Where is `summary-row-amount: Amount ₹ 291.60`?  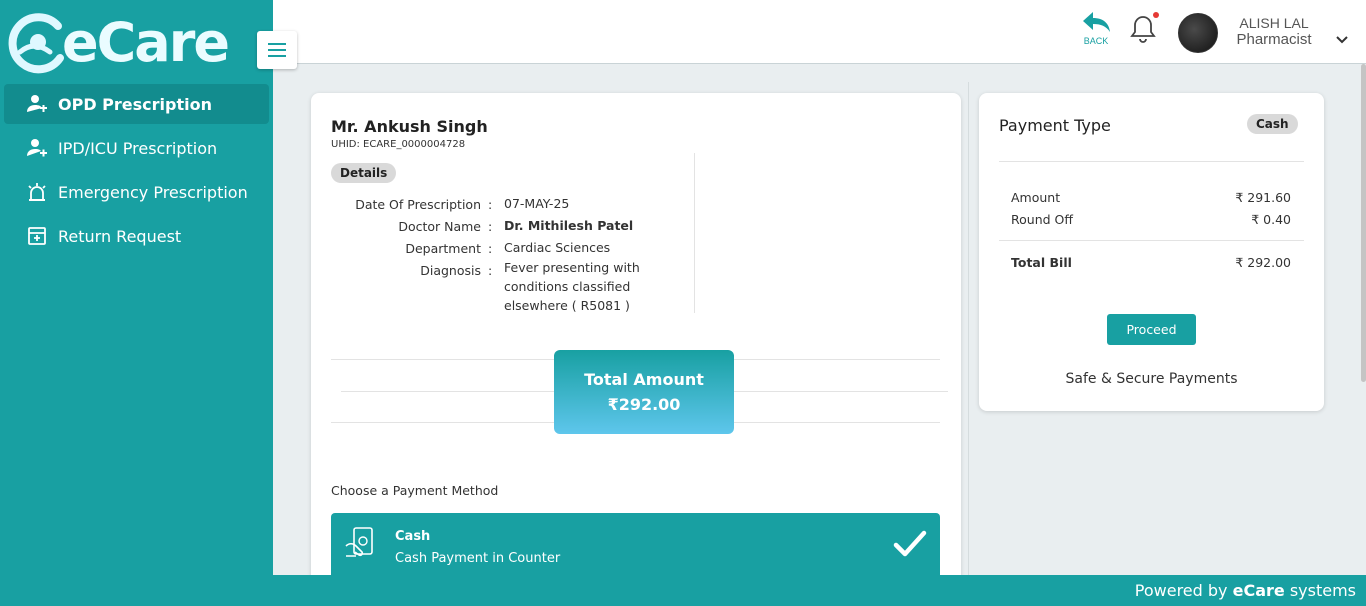
summary-row-amount: Amount ₹ 291.60 is located at coordinates (1151, 197).